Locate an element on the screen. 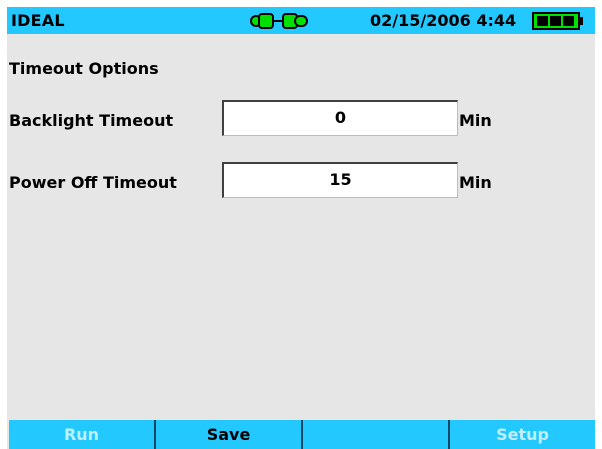  softkey-bar: Run Save Setup is located at coordinates (302, 434).